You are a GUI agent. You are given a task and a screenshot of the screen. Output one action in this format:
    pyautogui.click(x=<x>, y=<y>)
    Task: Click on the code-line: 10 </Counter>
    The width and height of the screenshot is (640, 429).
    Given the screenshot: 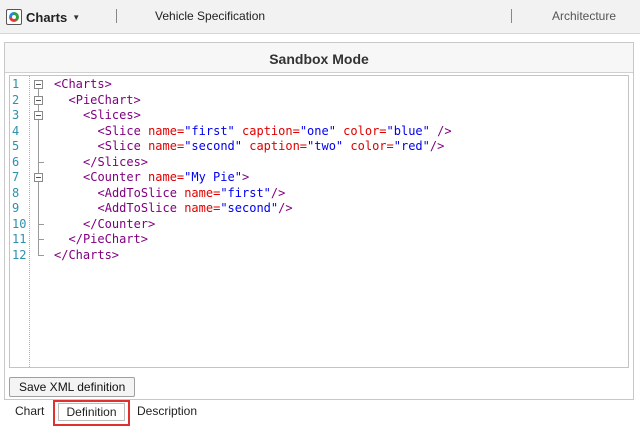 What is the action you would take?
    pyautogui.click(x=319, y=224)
    